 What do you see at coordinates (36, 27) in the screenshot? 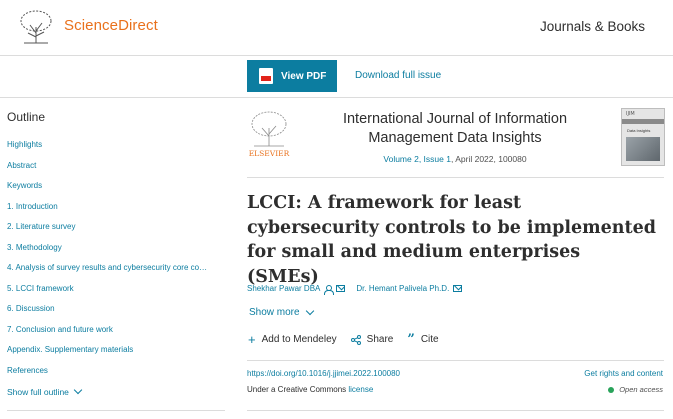
I see `elsevier-tree-logo` at bounding box center [36, 27].